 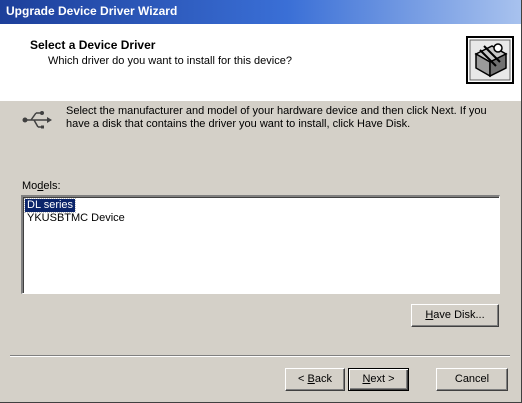 I want to click on list-item: DL series, so click(x=50, y=205).